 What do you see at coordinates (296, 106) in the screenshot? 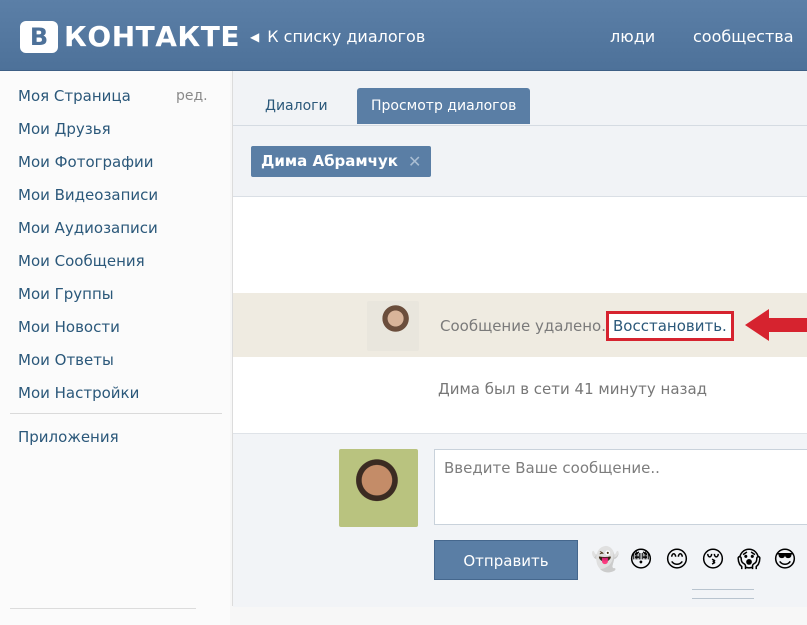
I see `tab-dialogs: Диалоги` at bounding box center [296, 106].